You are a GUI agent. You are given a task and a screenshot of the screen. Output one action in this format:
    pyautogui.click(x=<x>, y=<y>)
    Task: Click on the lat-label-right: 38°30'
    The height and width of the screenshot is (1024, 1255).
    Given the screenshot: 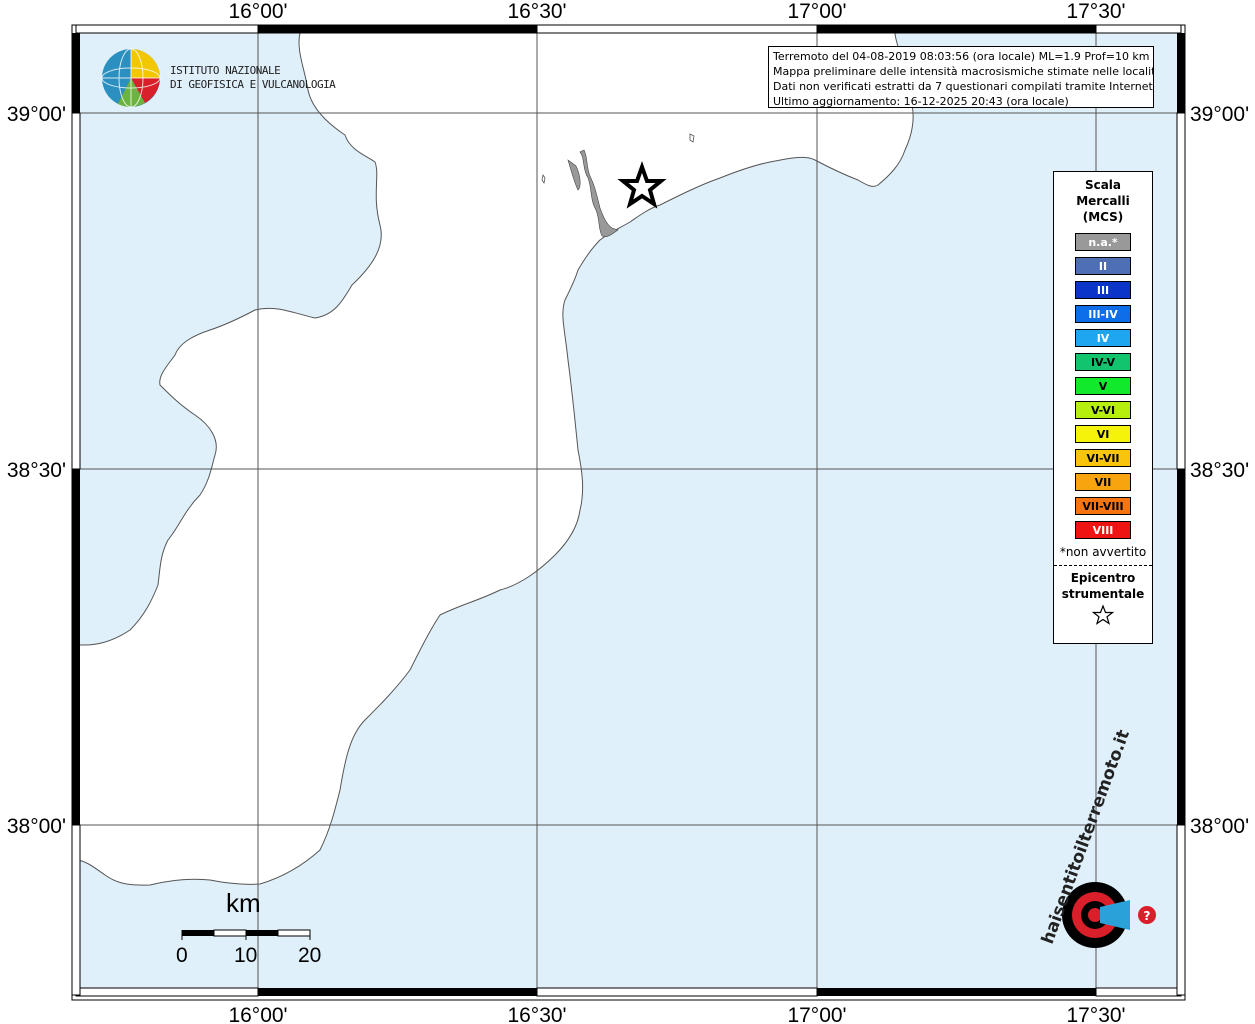 What is the action you would take?
    pyautogui.click(x=1219, y=470)
    